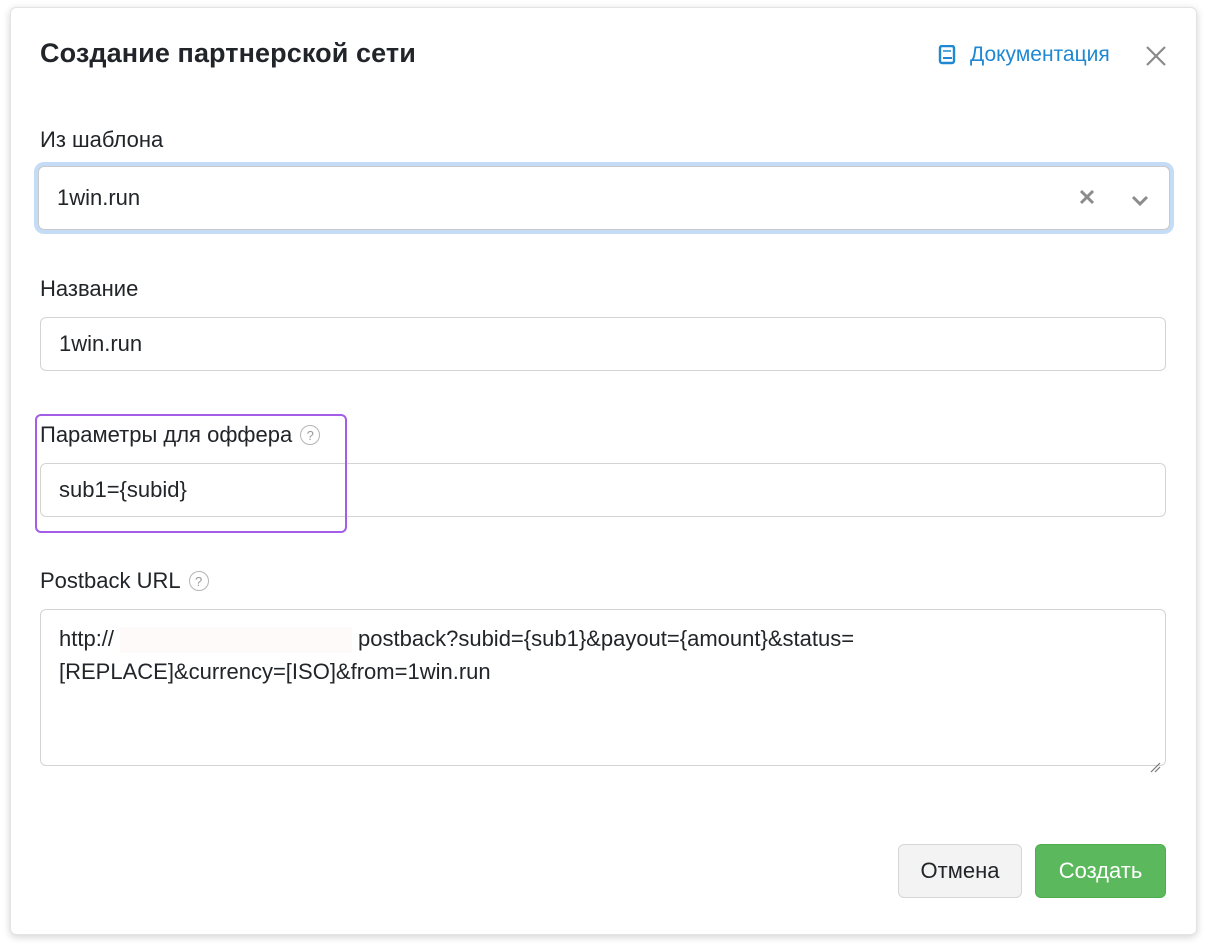 This screenshot has height=949, width=1207. I want to click on offer-params-label-text: Параметры для оффера, so click(166, 434).